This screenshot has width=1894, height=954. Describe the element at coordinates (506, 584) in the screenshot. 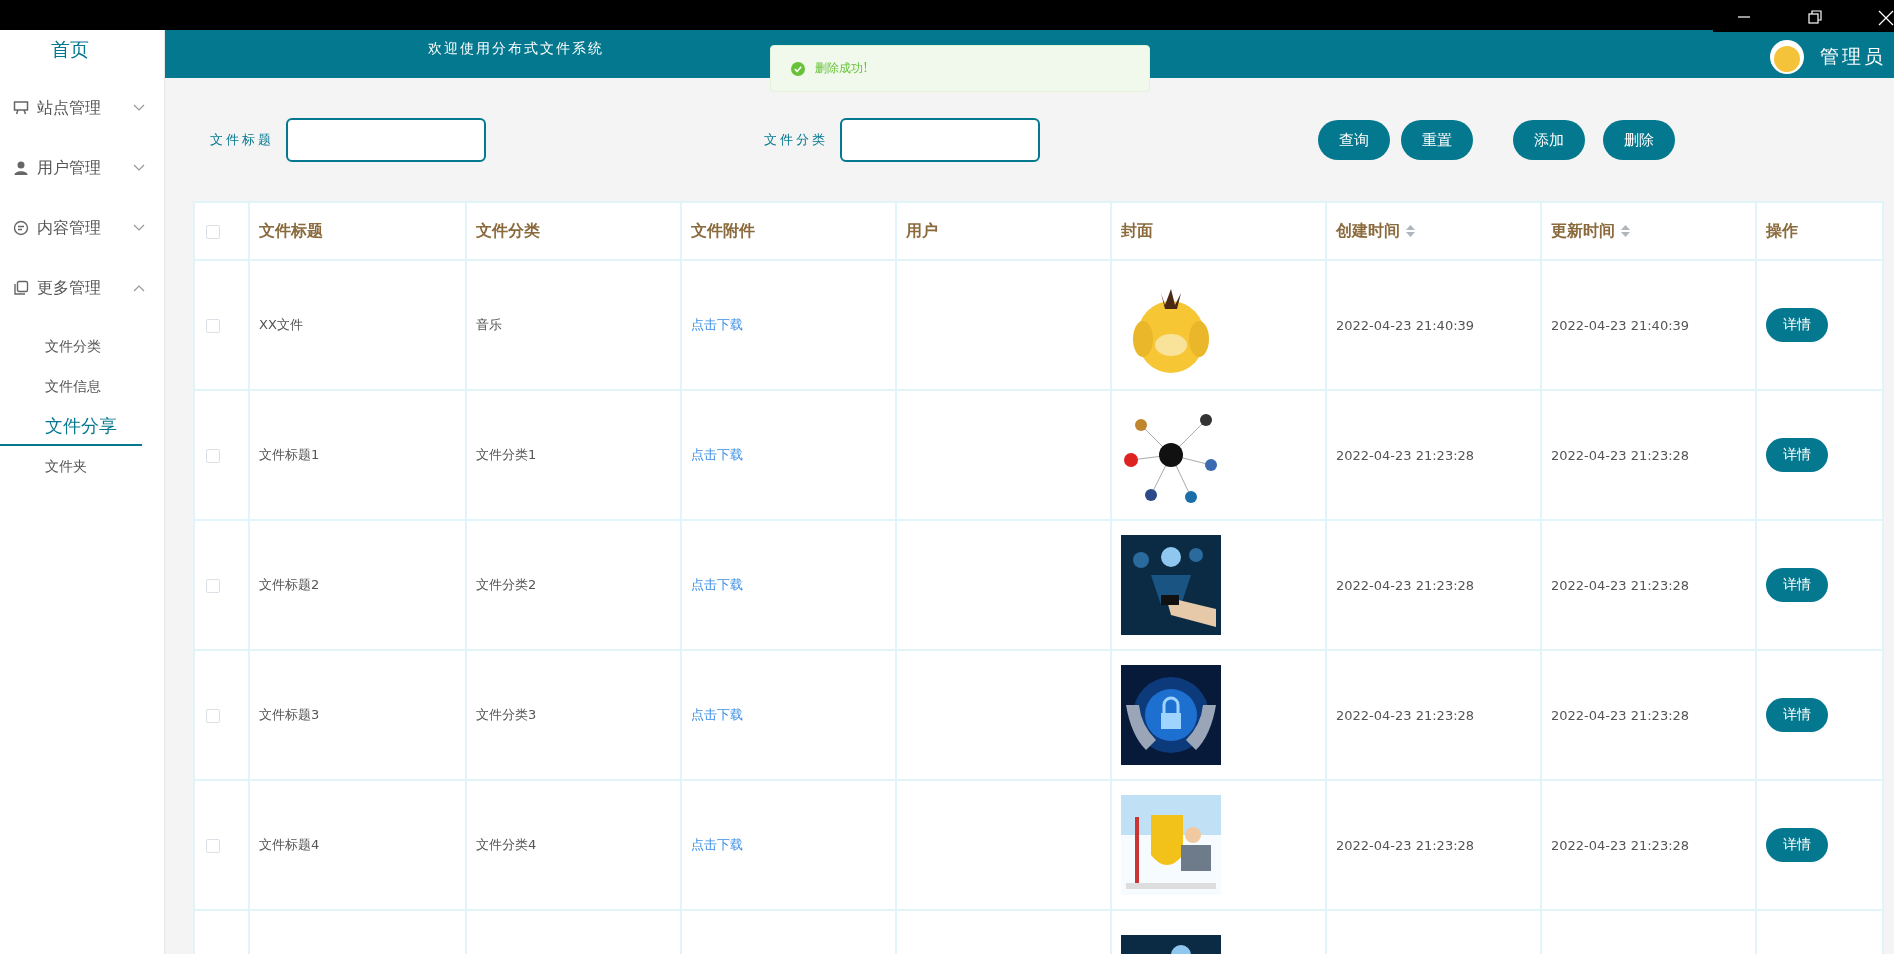

I see `table-cell: 文件分类2` at that location.